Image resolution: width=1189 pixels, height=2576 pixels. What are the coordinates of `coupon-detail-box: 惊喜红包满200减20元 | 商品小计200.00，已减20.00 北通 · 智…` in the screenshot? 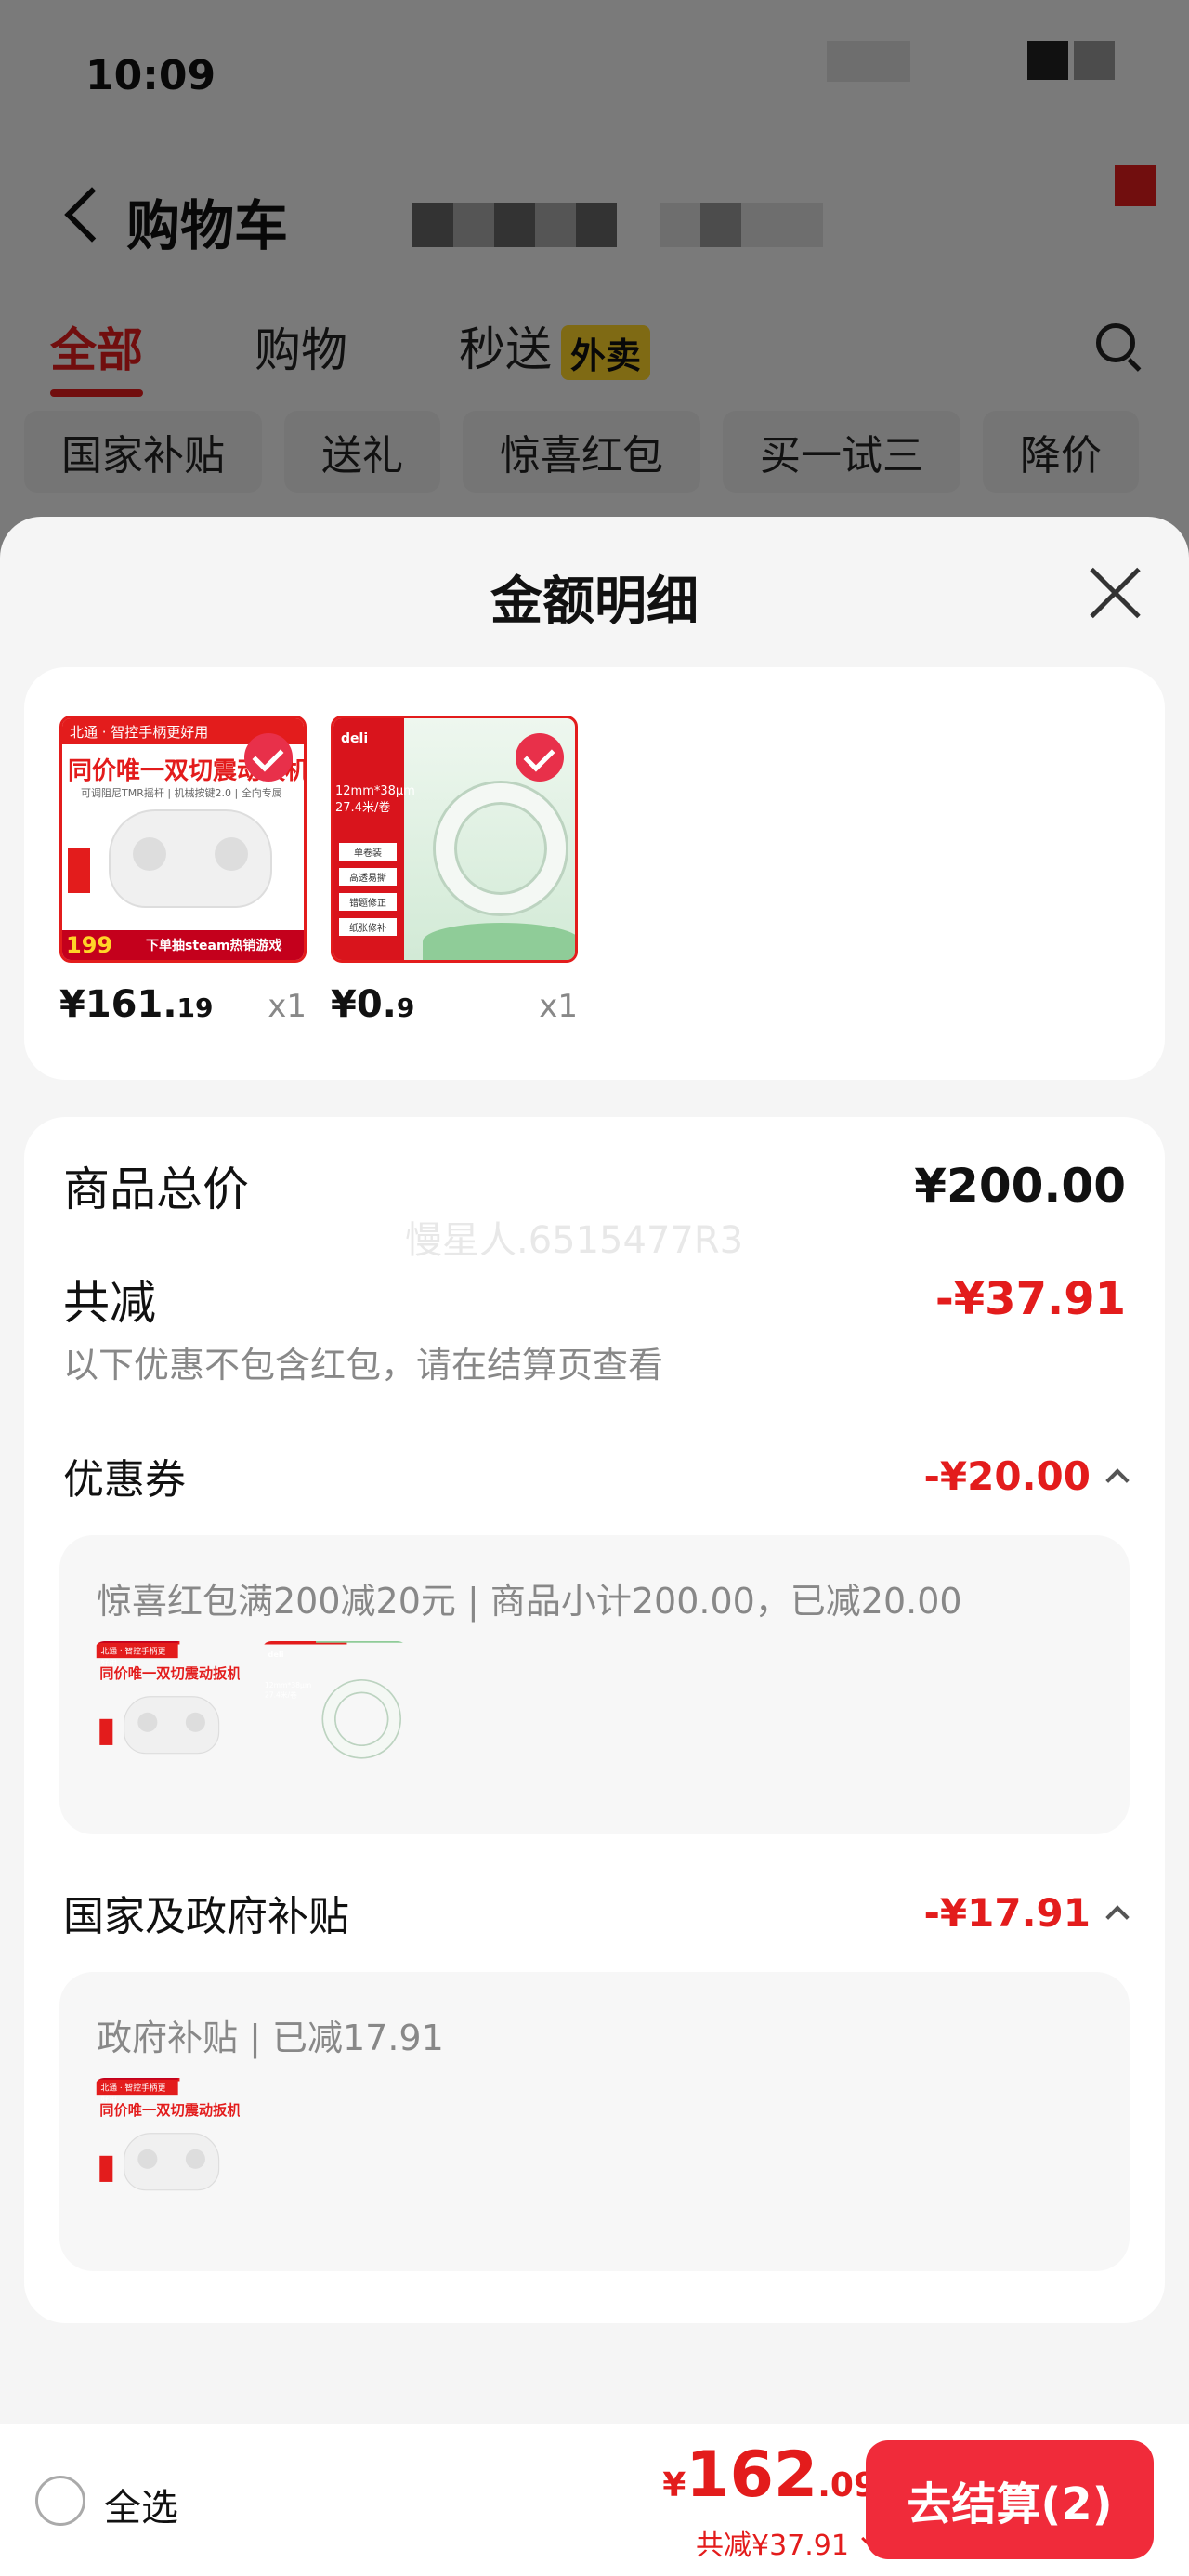 It's located at (594, 1684).